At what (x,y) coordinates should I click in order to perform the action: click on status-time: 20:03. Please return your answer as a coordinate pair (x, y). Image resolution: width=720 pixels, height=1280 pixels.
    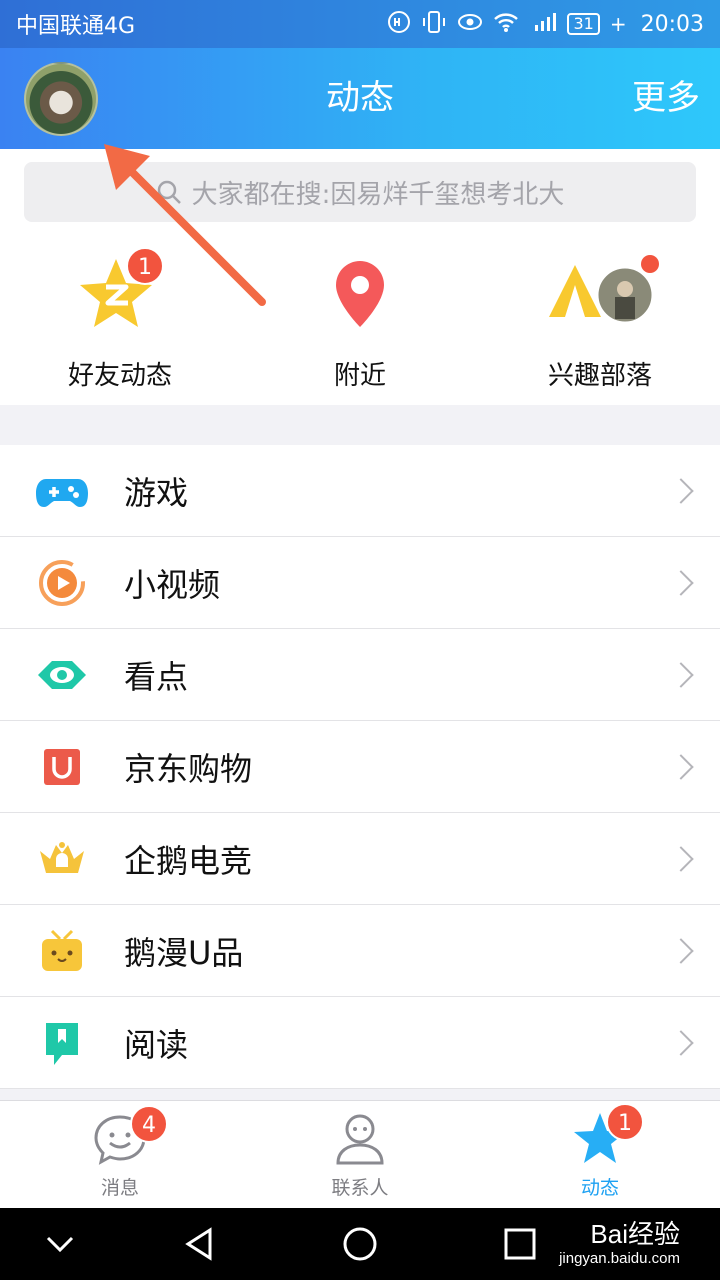
    Looking at the image, I should click on (672, 24).